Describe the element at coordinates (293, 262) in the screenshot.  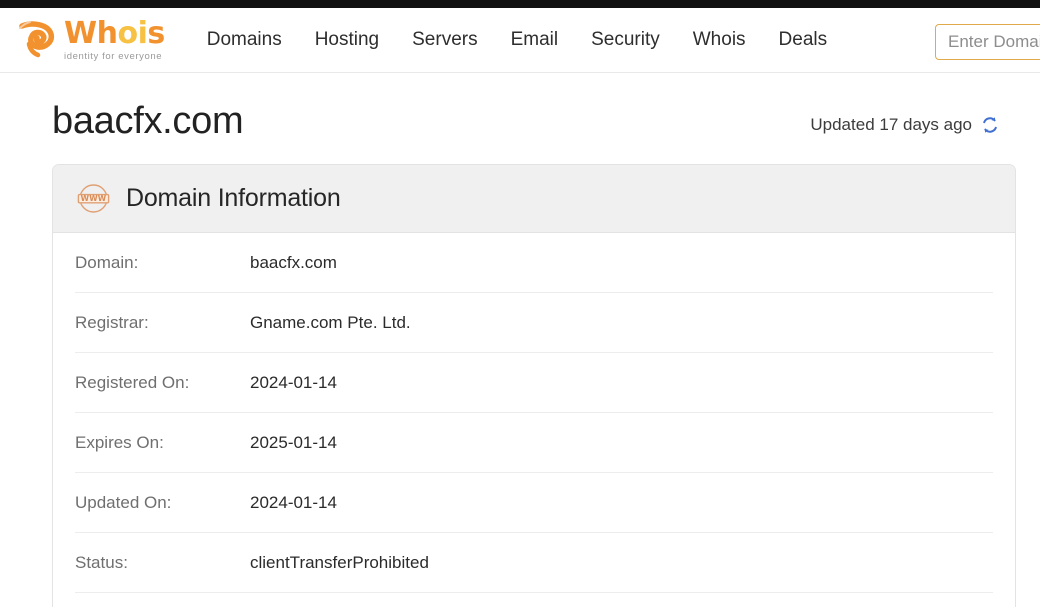
I see `row-value-domain: baacfx.com` at that location.